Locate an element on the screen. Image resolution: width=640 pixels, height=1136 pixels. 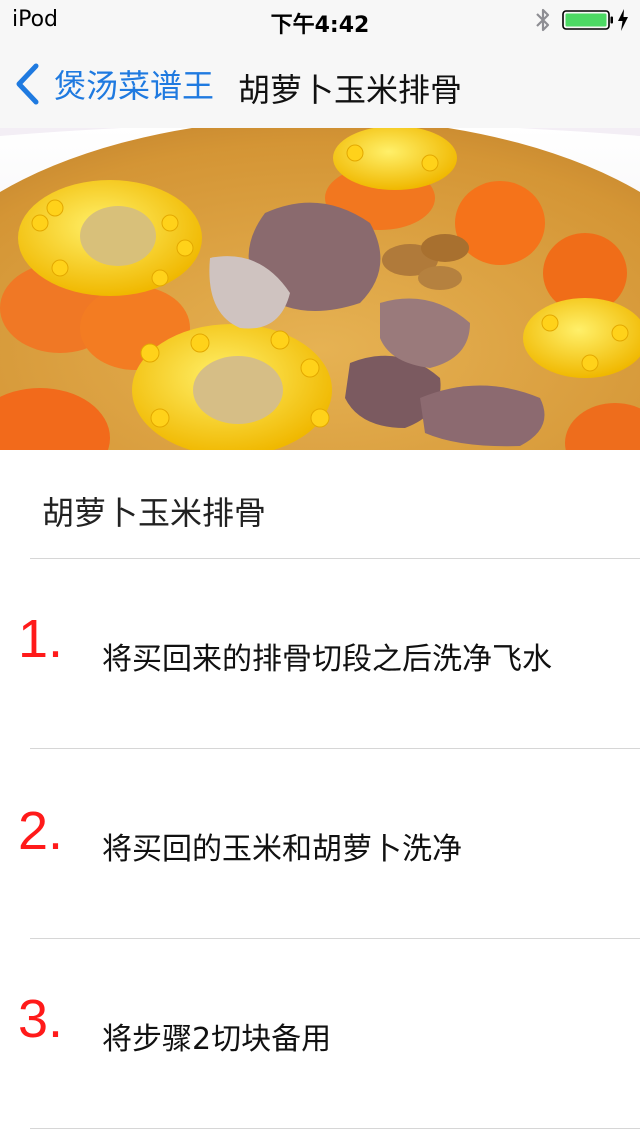
bluetooth-icon is located at coordinates (543, 20).